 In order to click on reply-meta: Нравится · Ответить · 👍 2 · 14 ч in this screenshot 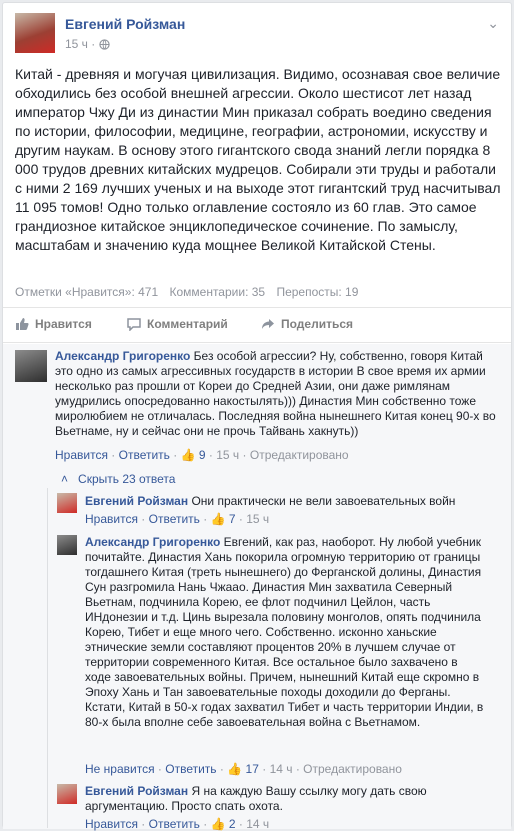, I will do `click(177, 824)`.